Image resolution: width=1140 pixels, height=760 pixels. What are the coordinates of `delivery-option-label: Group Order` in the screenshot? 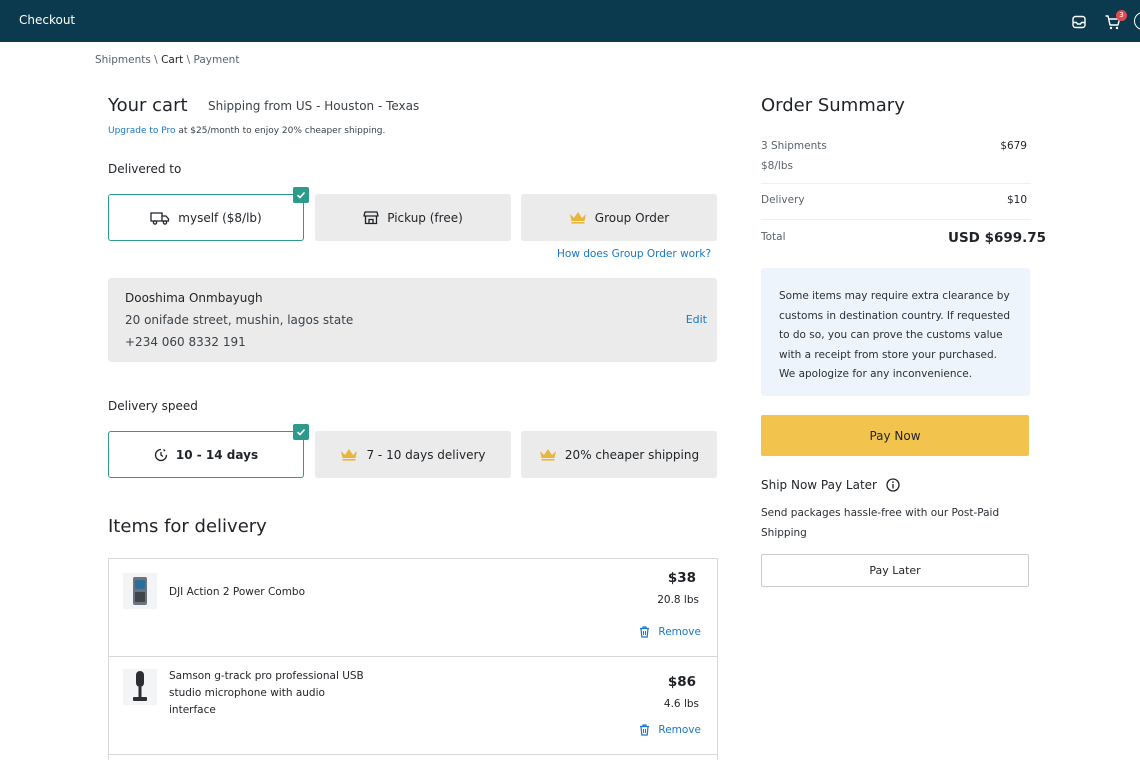 It's located at (632, 217).